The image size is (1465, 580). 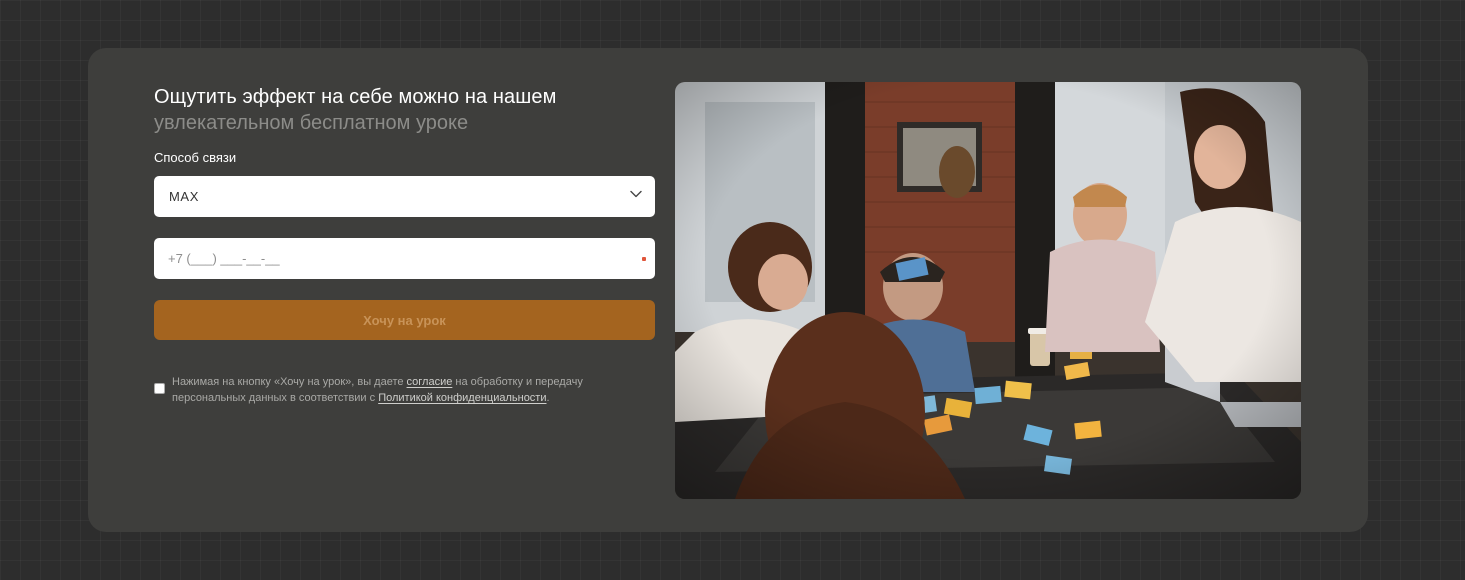 I want to click on contact-method-label: Способ связи, so click(x=195, y=157).